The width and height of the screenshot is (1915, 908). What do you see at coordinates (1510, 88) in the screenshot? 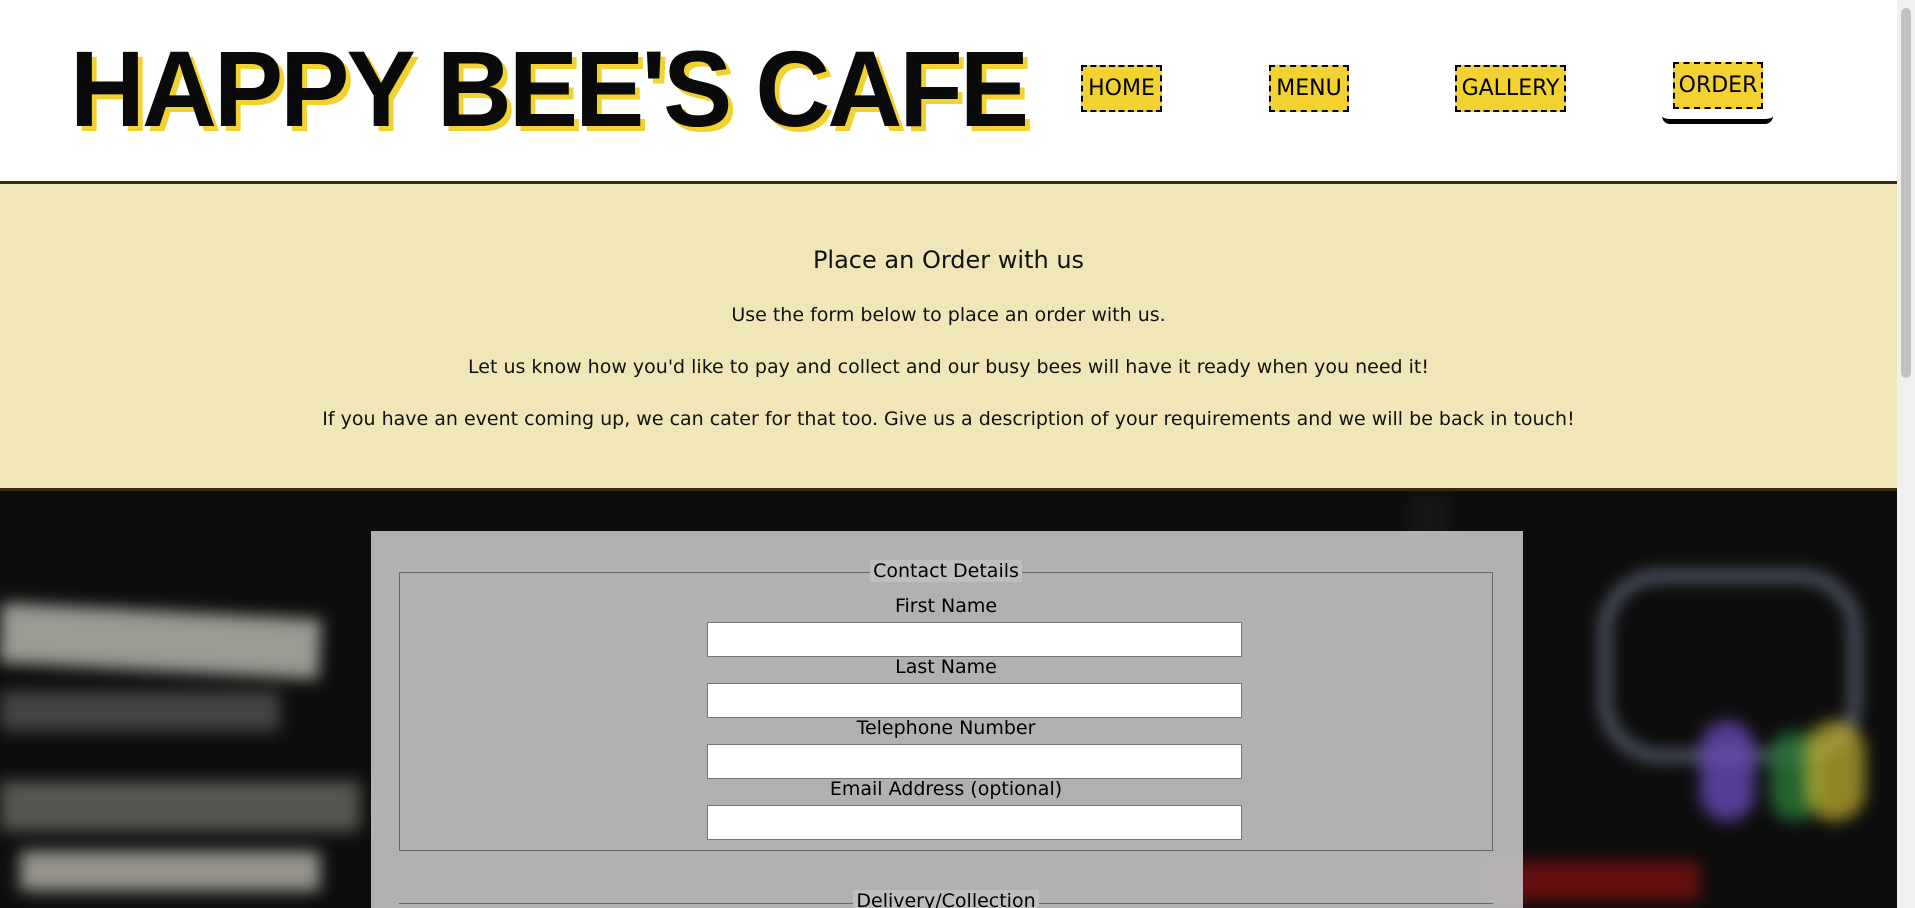
I see `nav-gallery-button: GALLERY` at bounding box center [1510, 88].